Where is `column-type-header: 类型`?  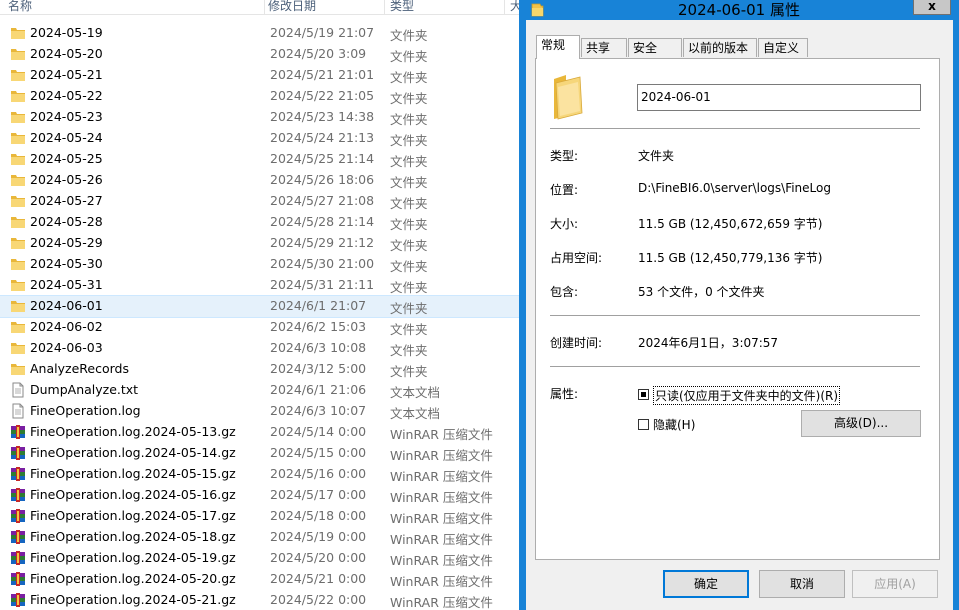
column-type-header: 类型 is located at coordinates (402, 7).